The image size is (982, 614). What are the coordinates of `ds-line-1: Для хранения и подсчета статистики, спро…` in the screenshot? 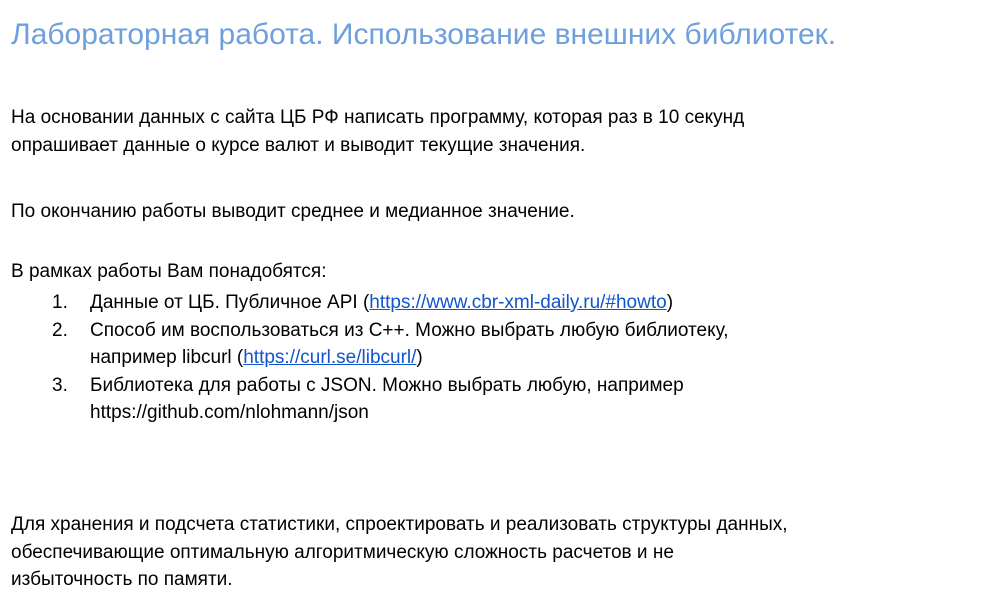 It's located at (399, 524).